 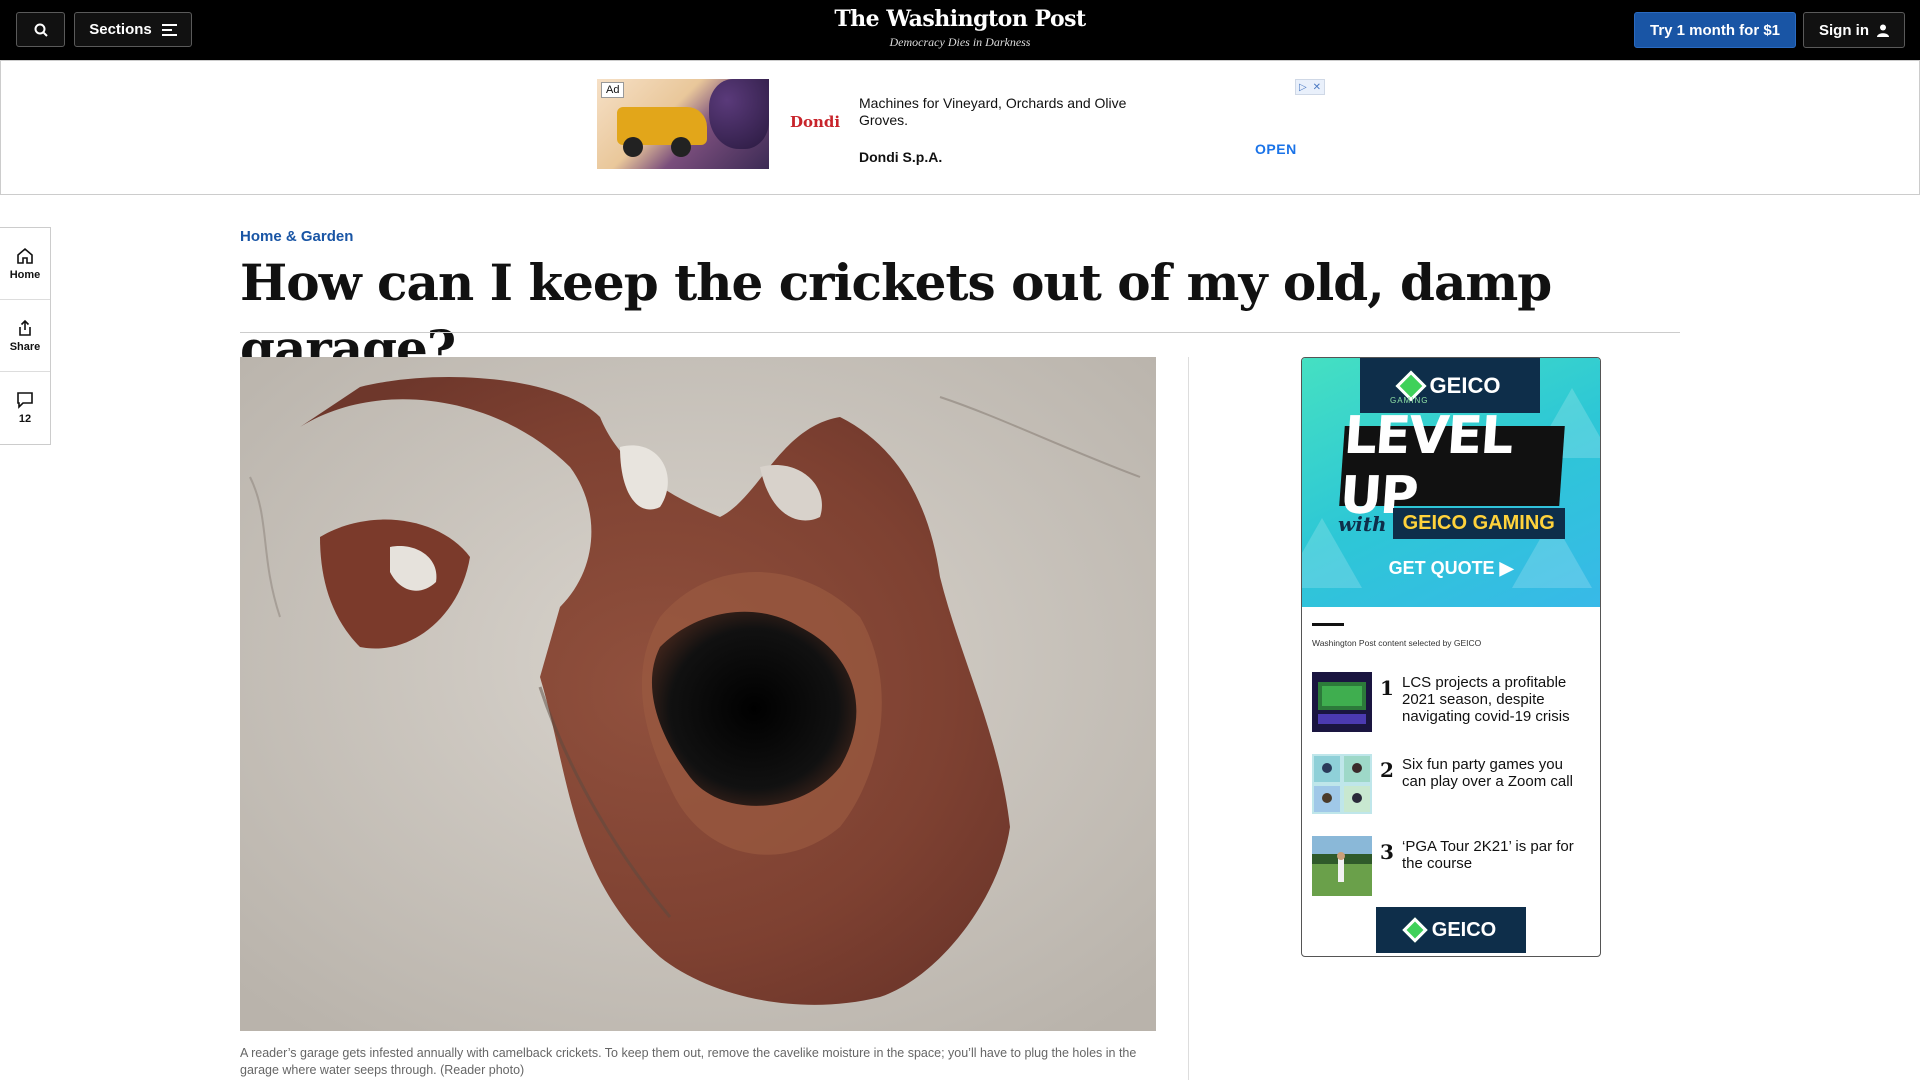 What do you see at coordinates (120, 29) in the screenshot?
I see `sections-label: Sections` at bounding box center [120, 29].